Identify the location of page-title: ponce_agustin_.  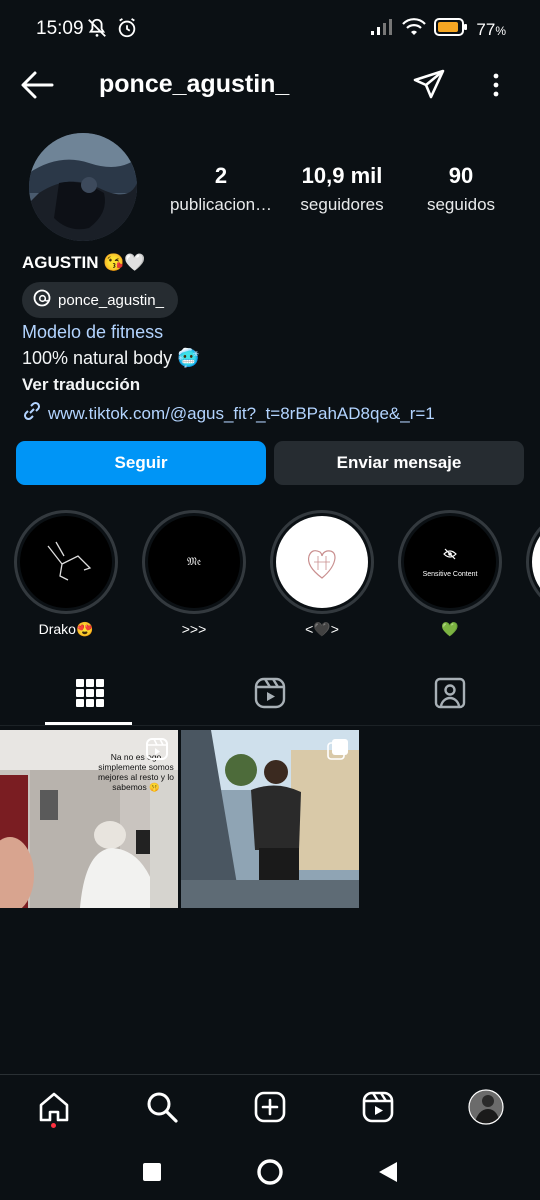
(194, 84).